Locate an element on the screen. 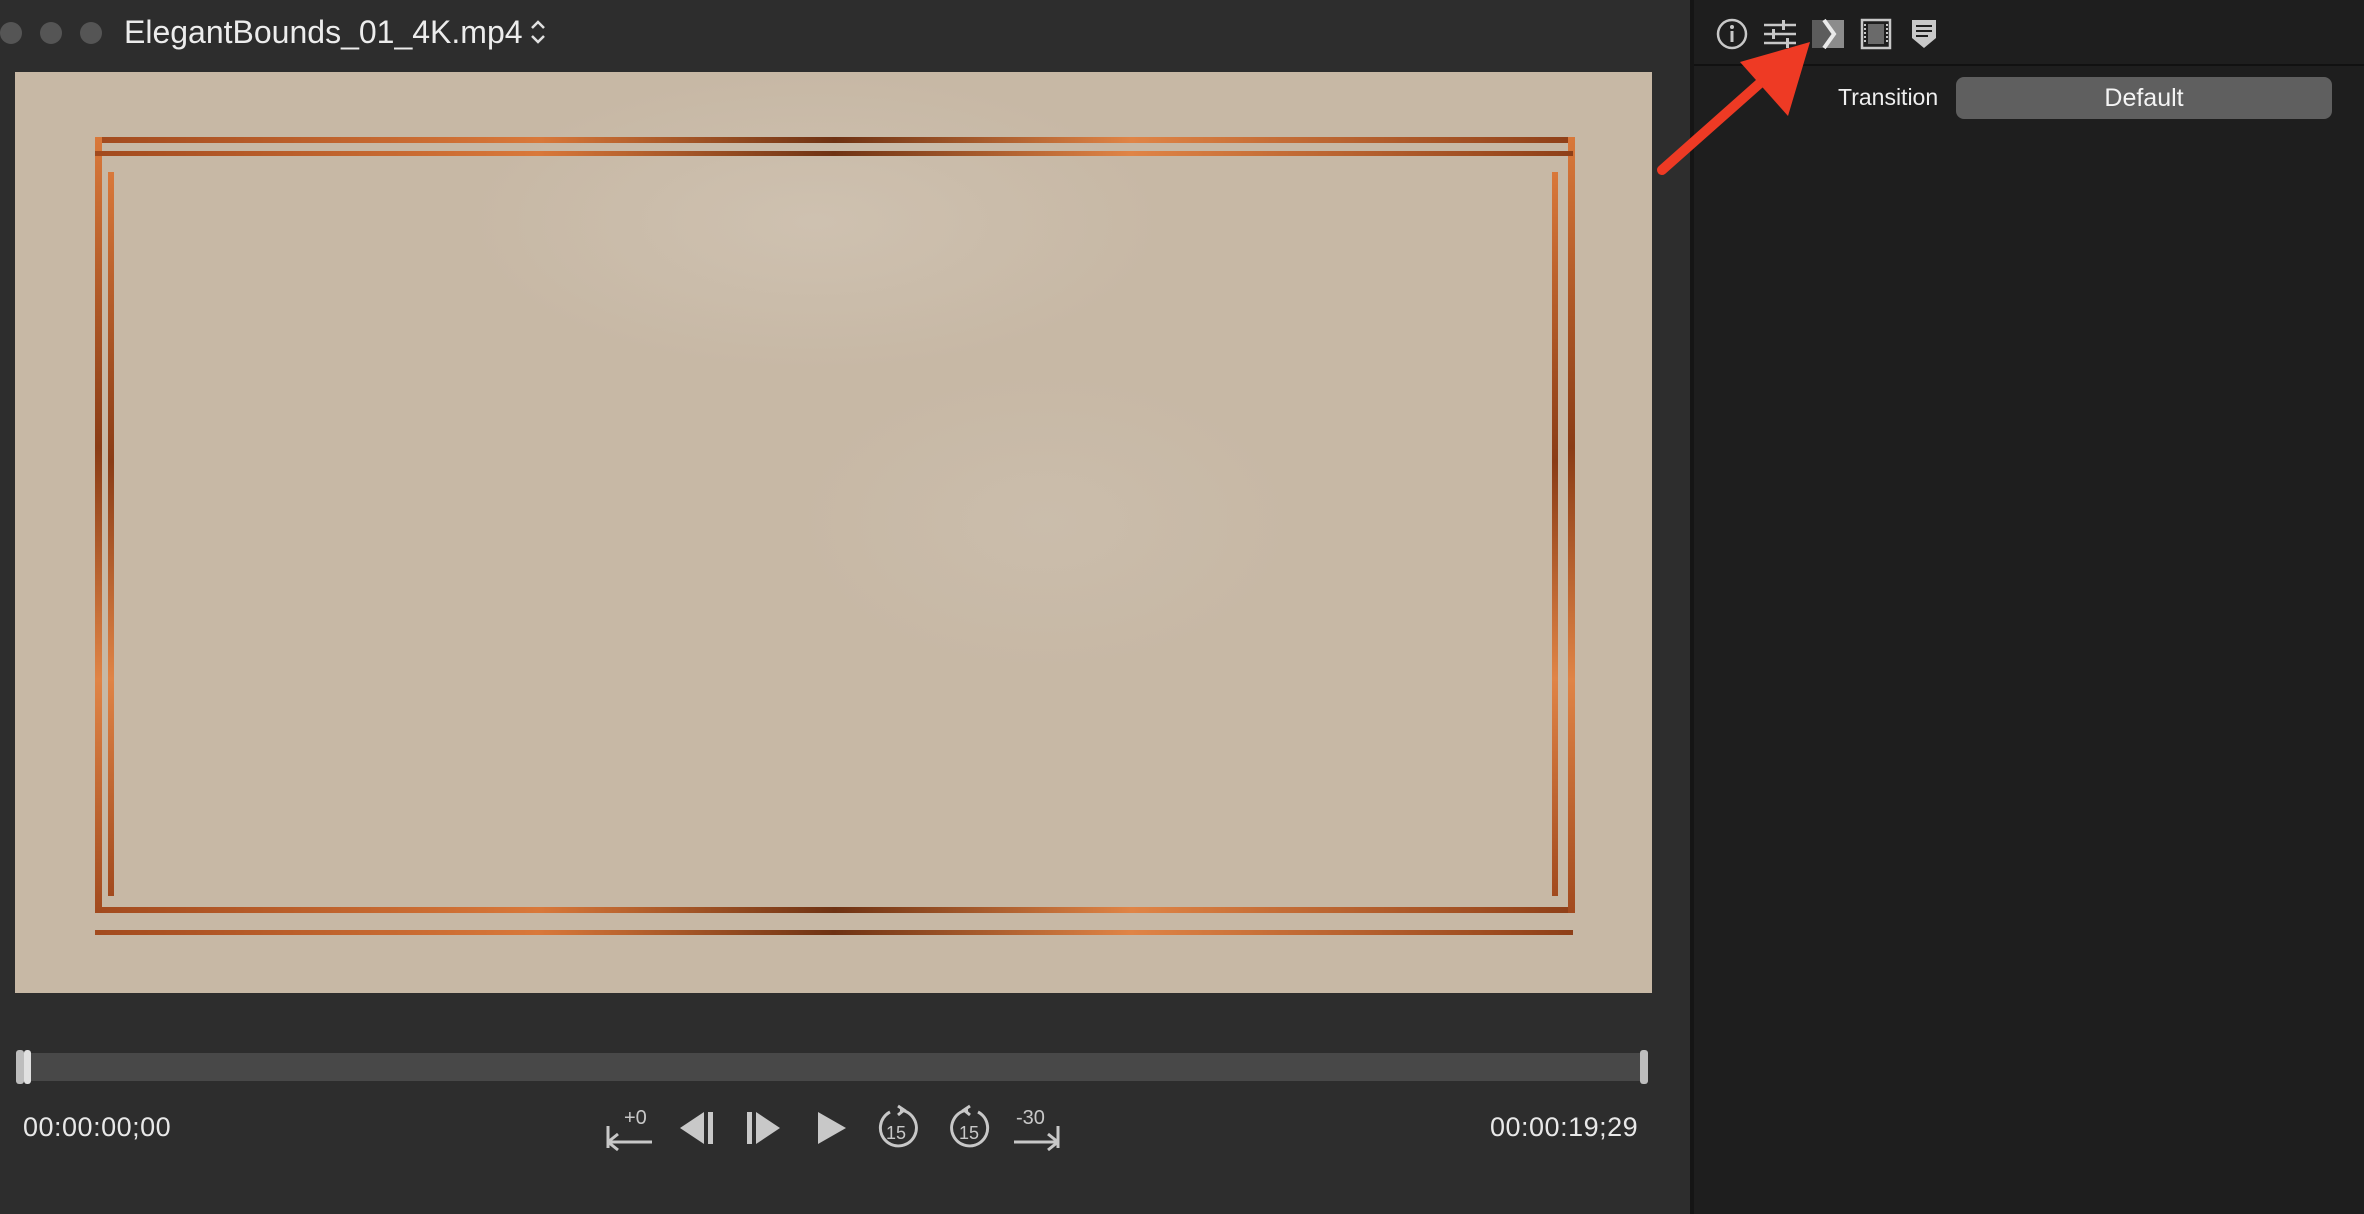 This screenshot has width=2364, height=1214. jump-to-end-icon: -30 is located at coordinates (1037, 1129).